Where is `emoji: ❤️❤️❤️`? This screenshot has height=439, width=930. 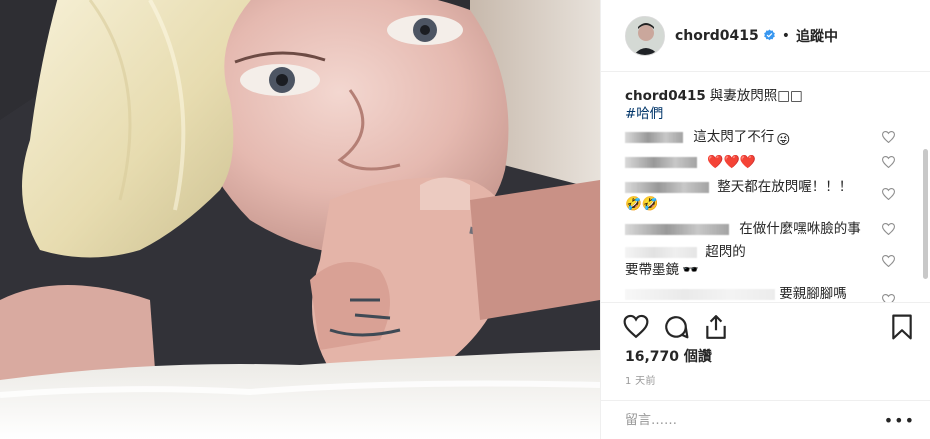
emoji: ❤️❤️❤️ is located at coordinates (731, 162).